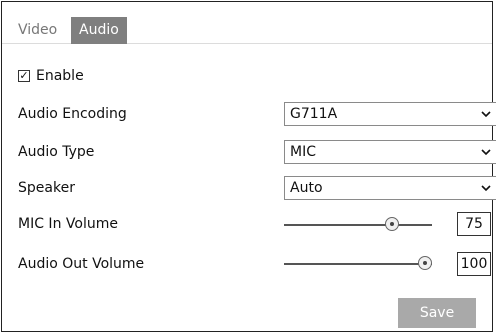 The height and width of the screenshot is (335, 496). Describe the element at coordinates (306, 188) in the screenshot. I see `speaker-value: Auto` at that location.